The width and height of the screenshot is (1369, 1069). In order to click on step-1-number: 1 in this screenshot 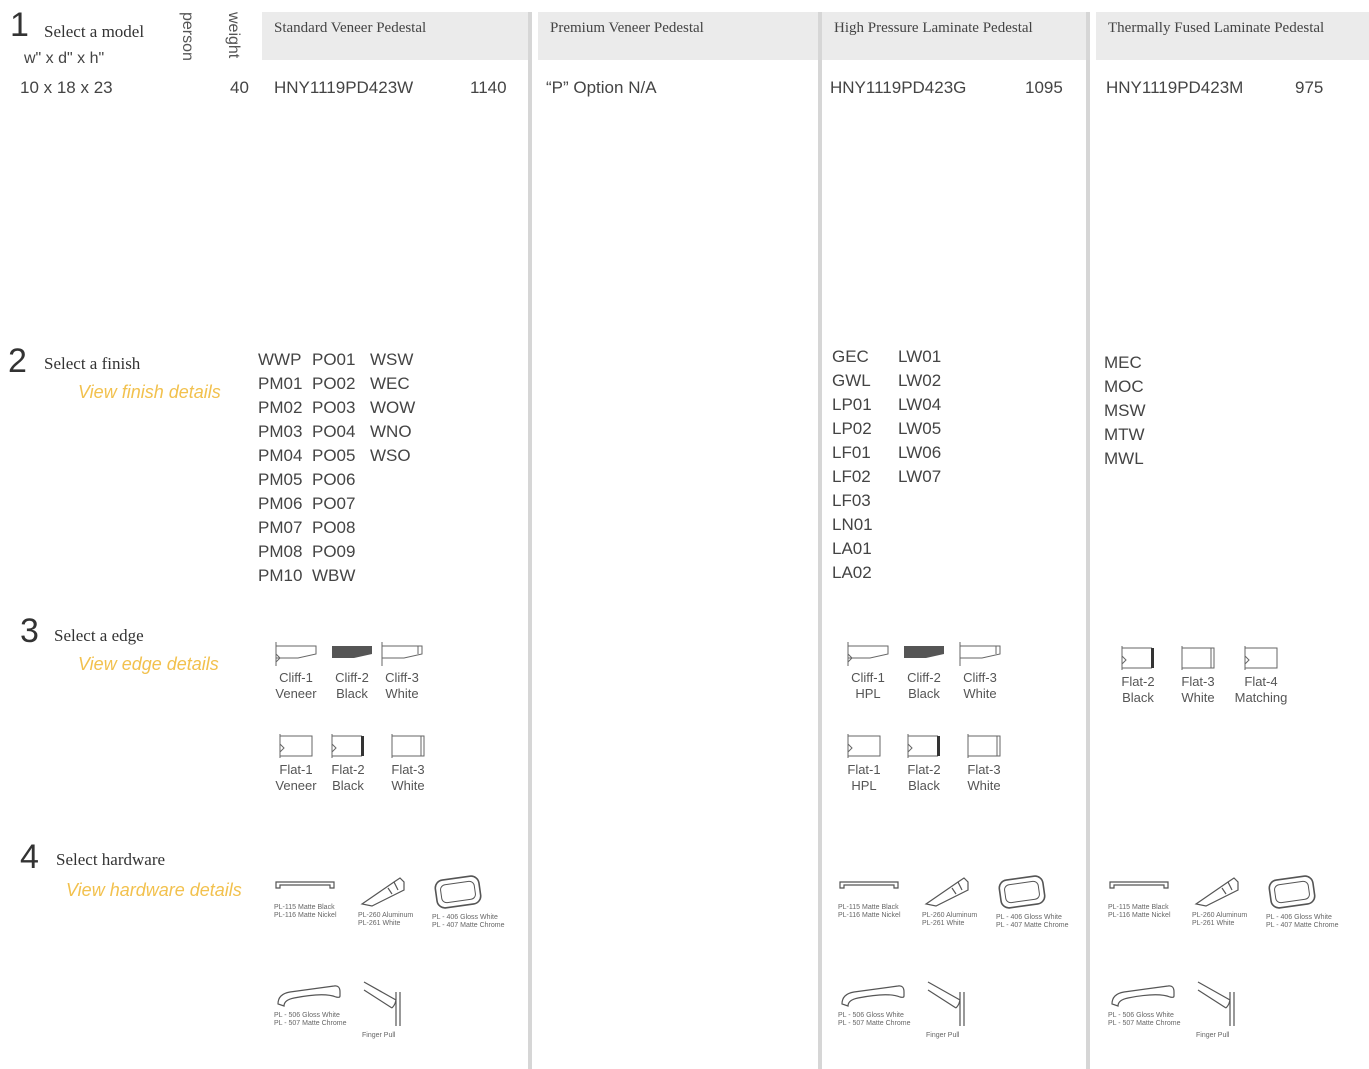, I will do `click(19, 25)`.